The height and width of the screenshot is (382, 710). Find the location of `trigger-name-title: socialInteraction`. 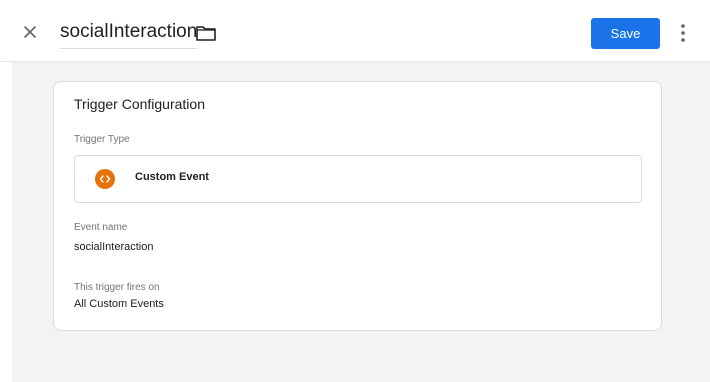

trigger-name-title: socialInteraction is located at coordinates (129, 31).